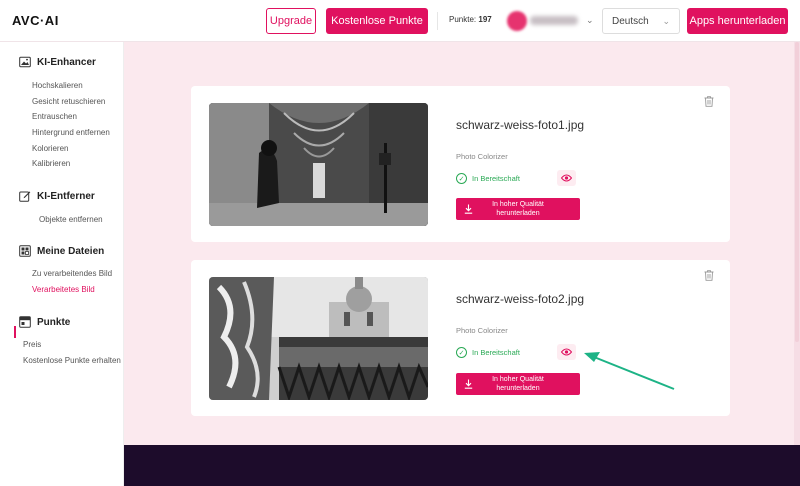  Describe the element at coordinates (54, 322) in the screenshot. I see `section-title: Punkte` at that location.